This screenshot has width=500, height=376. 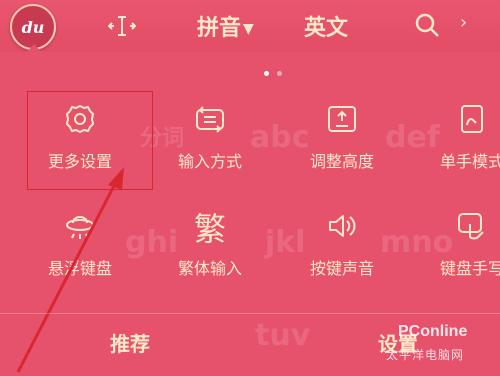 What do you see at coordinates (469, 161) in the screenshot?
I see `menu-item-label: 单手模式` at bounding box center [469, 161].